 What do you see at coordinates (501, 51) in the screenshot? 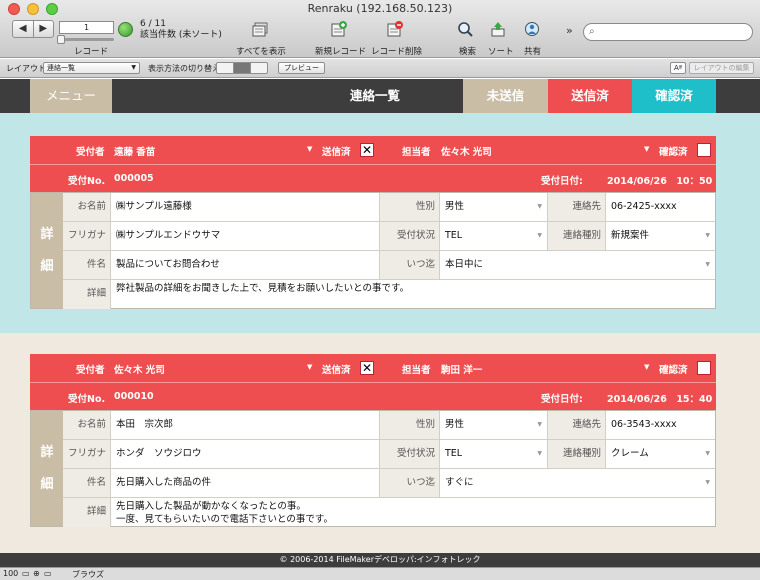
I see `sort-label: ソート` at bounding box center [501, 51].